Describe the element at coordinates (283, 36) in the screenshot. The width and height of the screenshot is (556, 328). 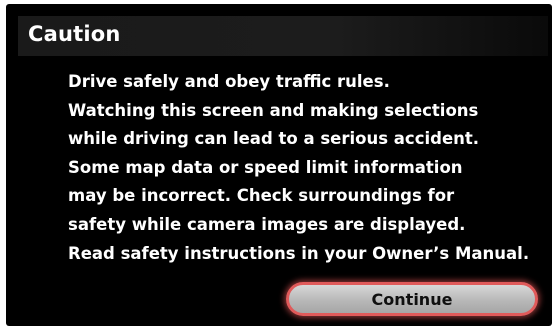
I see `title-bar: Caution` at that location.